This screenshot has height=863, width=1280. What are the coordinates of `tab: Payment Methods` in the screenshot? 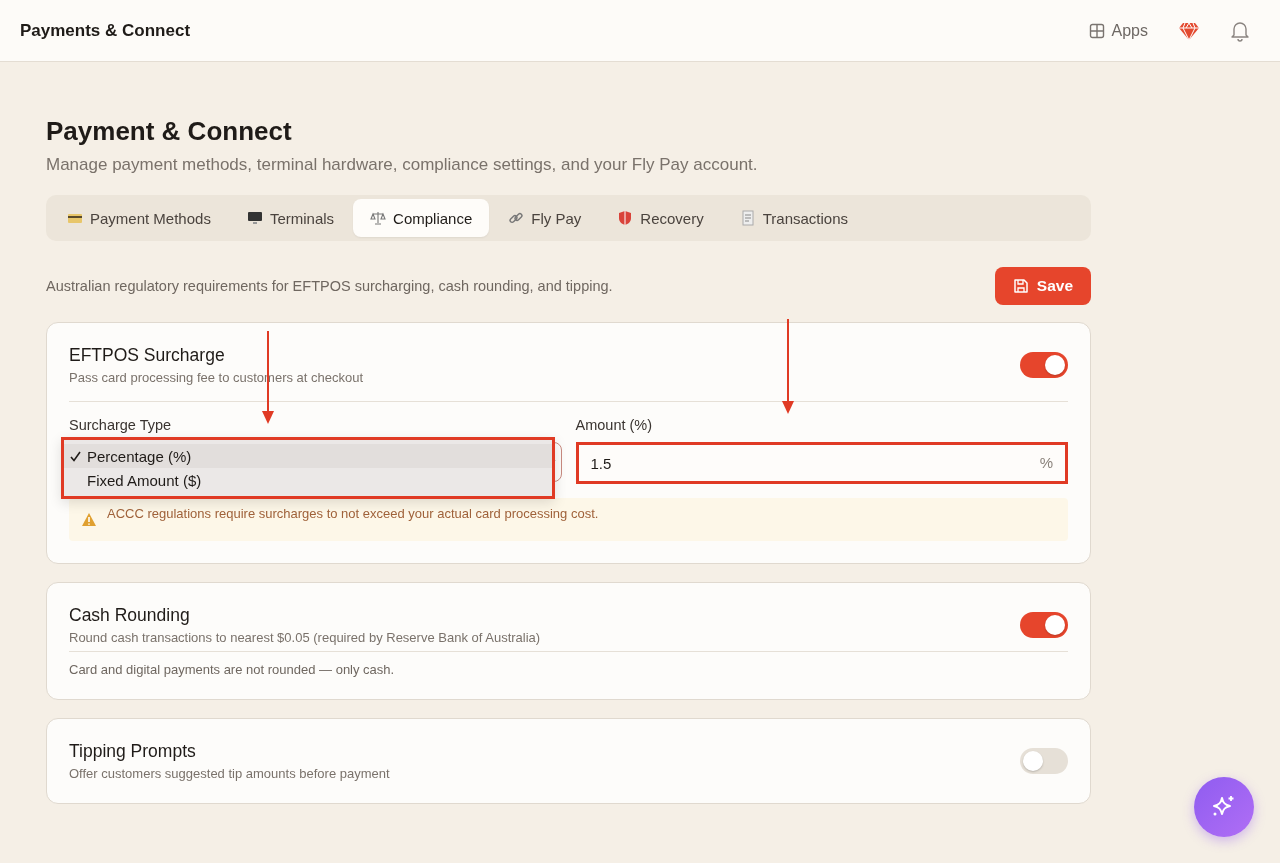 It's located at (139, 218).